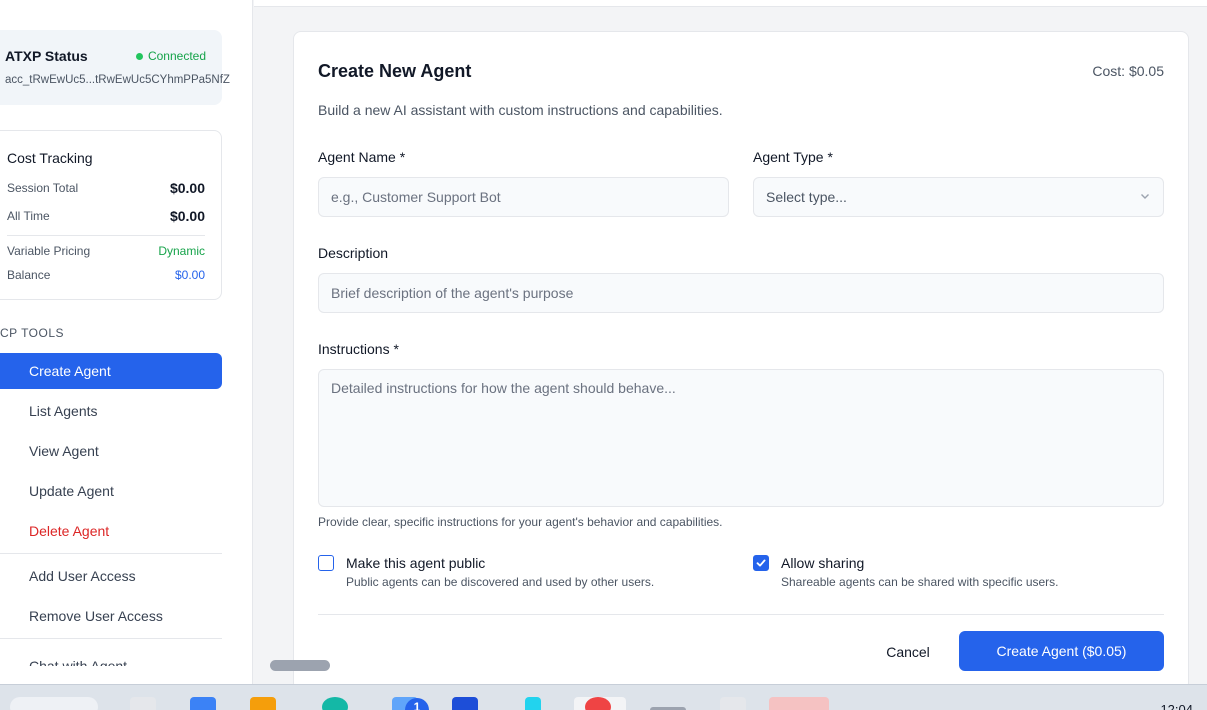 The width and height of the screenshot is (1207, 710). I want to click on checkmark-icon, so click(761, 563).